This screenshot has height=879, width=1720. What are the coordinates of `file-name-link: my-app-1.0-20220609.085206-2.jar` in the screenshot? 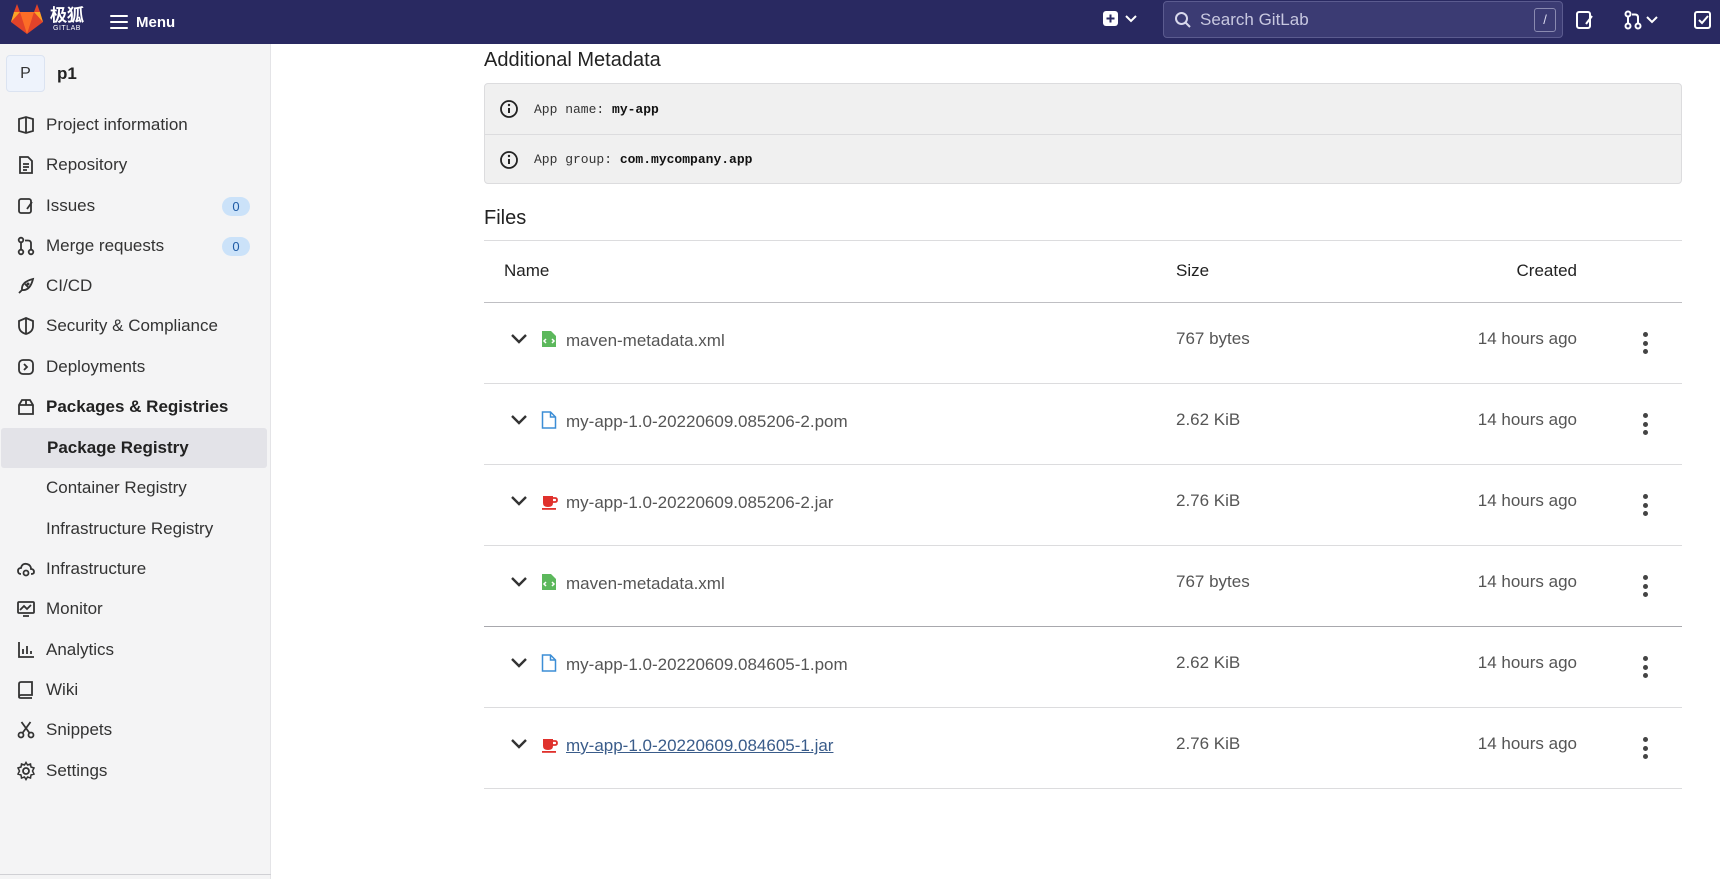 It's located at (699, 503).